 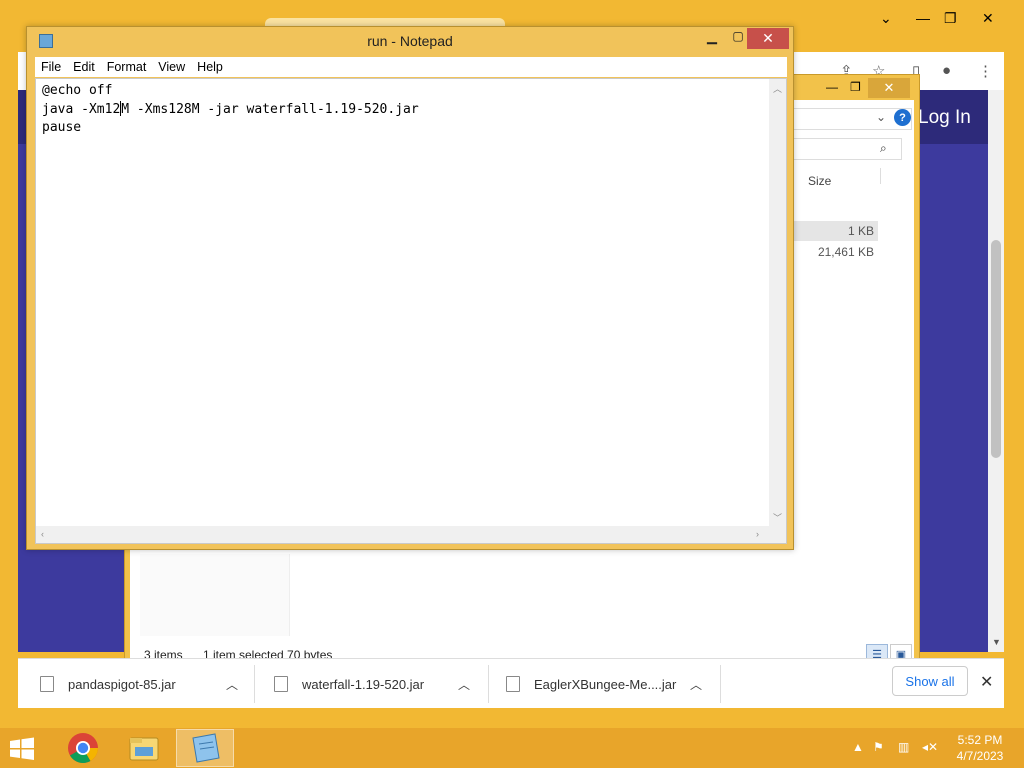 I want to click on network-icon: ▥, so click(x=903, y=747).